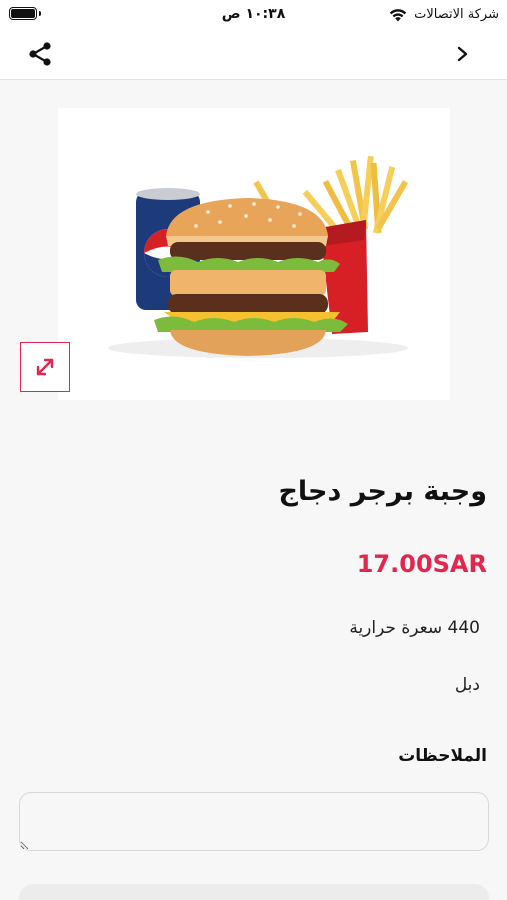 This screenshot has width=507, height=900. I want to click on carrier-name: شركة الاتصالات, so click(456, 14).